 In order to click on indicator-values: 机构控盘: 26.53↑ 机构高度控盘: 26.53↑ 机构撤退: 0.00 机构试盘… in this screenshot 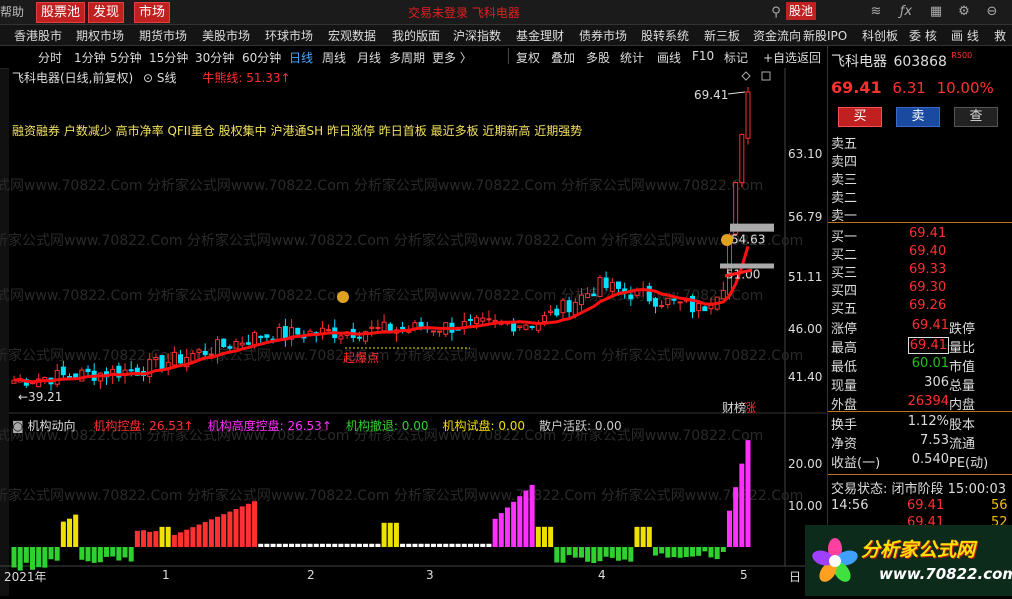, I will do `click(364, 426)`.